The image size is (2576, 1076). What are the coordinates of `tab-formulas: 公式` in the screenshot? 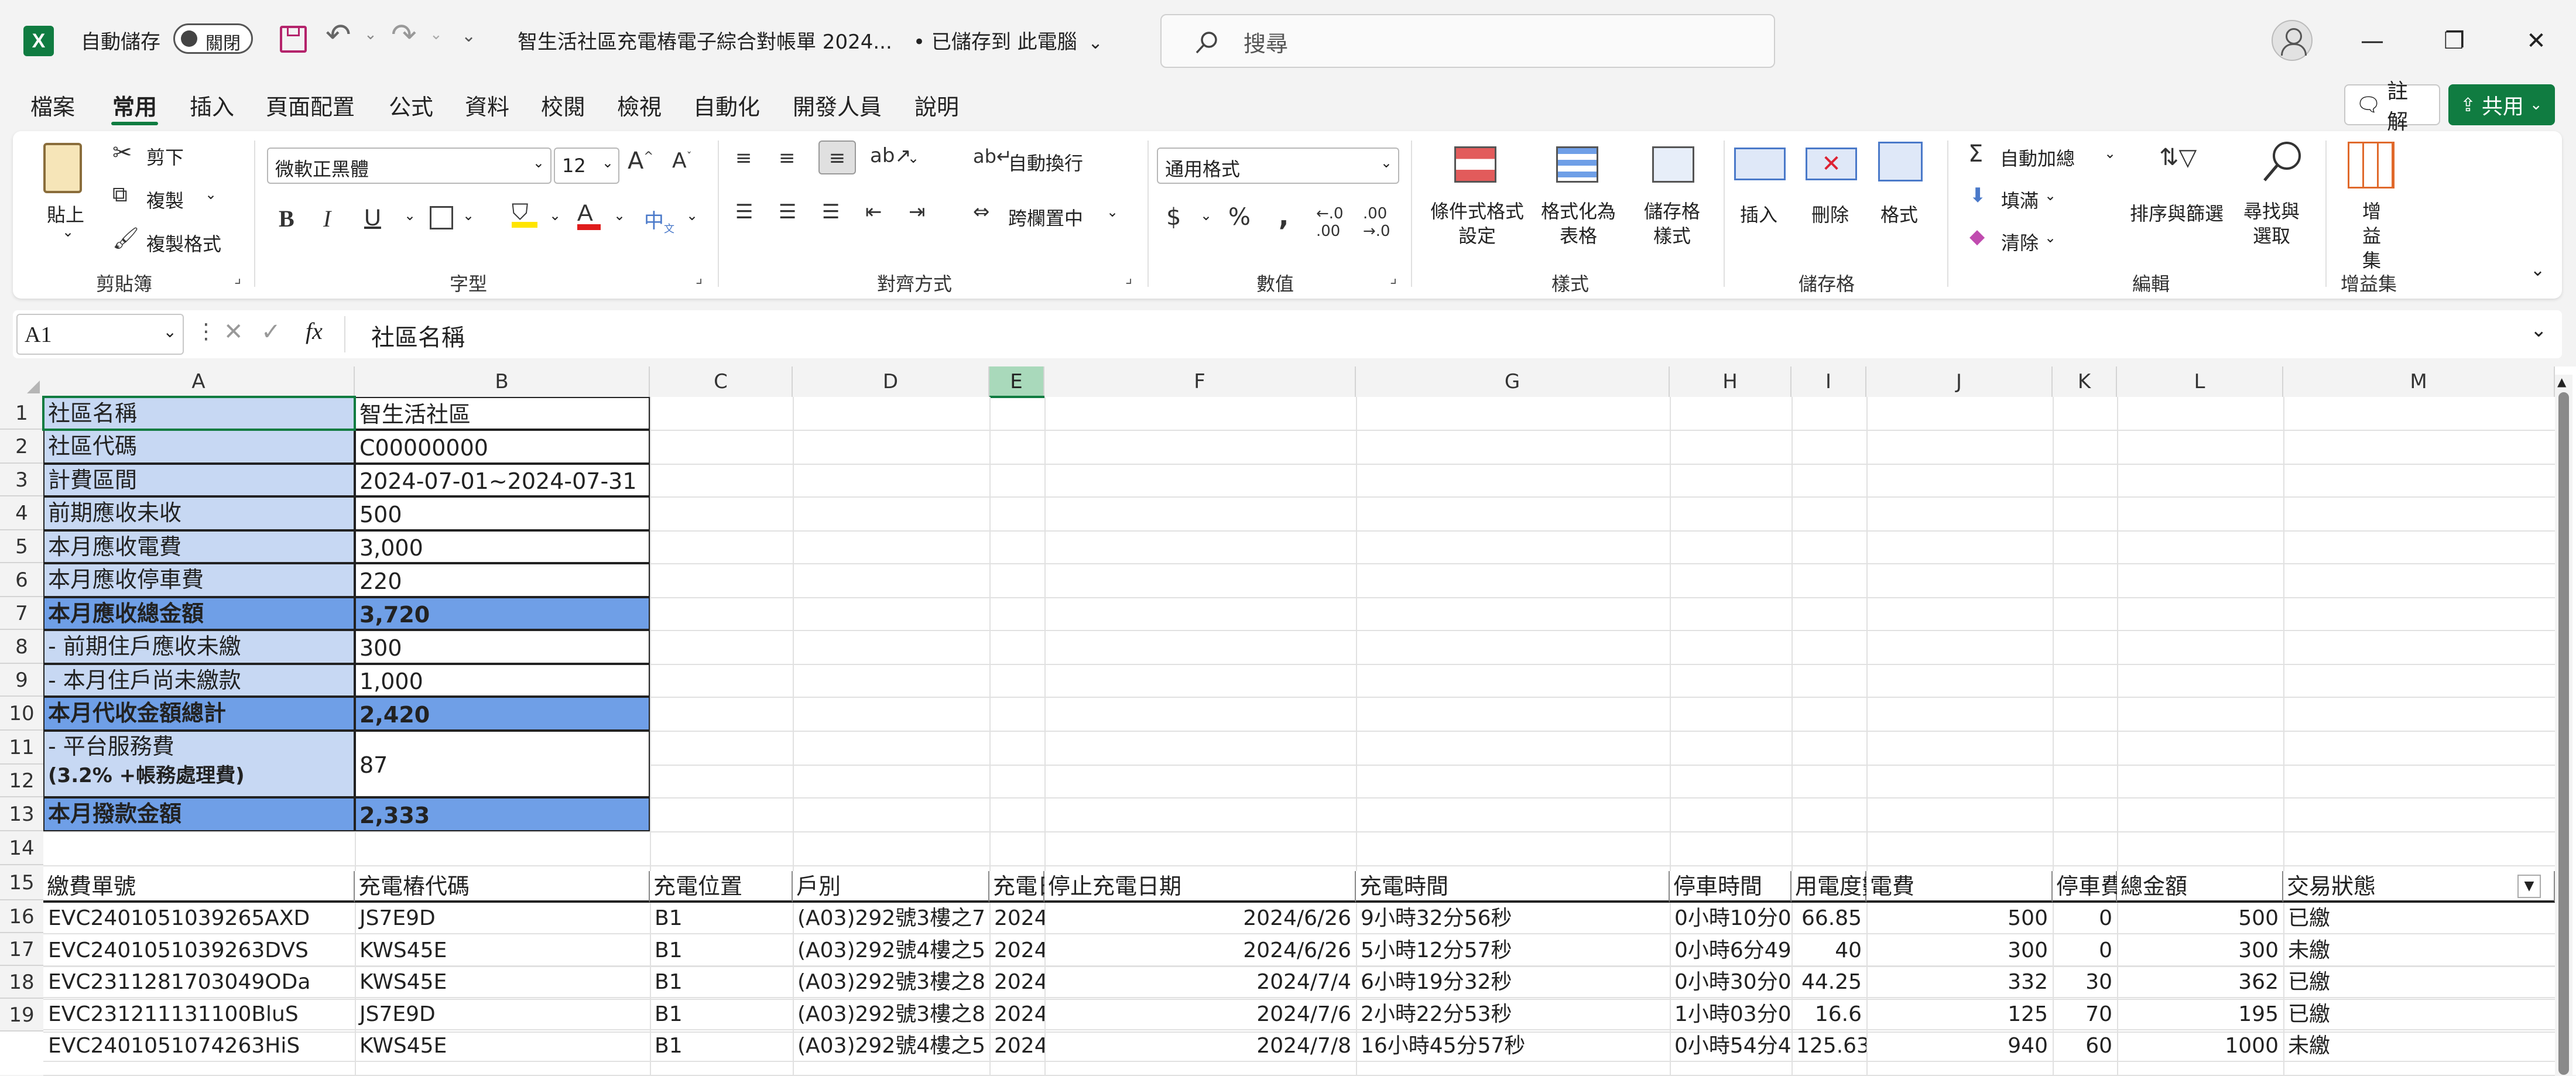 It's located at (411, 105).